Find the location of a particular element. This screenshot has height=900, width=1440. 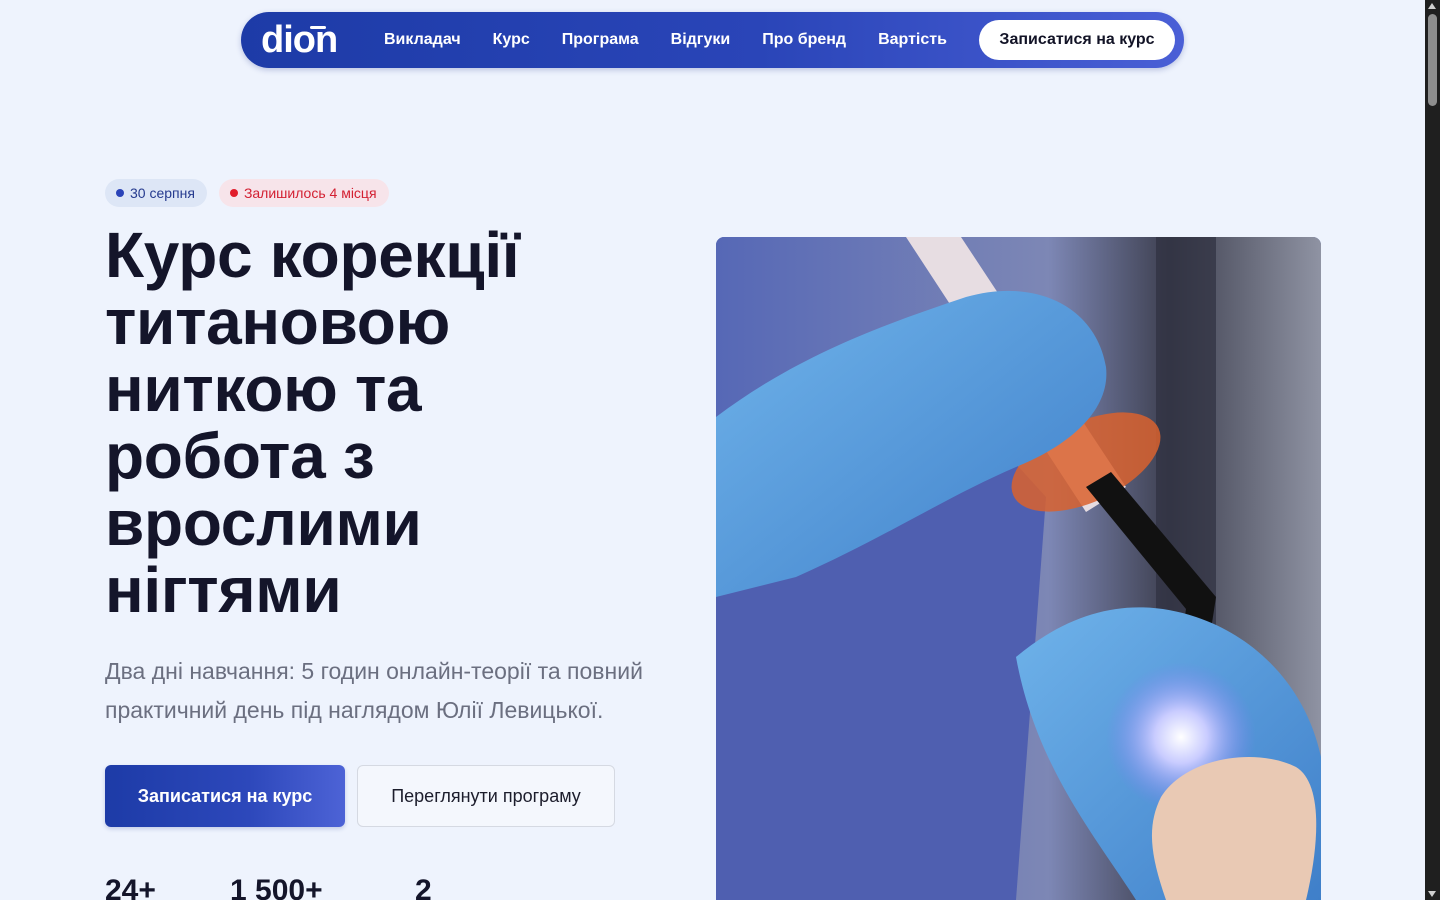

hero-title-line: робота з is located at coordinates (240, 456).